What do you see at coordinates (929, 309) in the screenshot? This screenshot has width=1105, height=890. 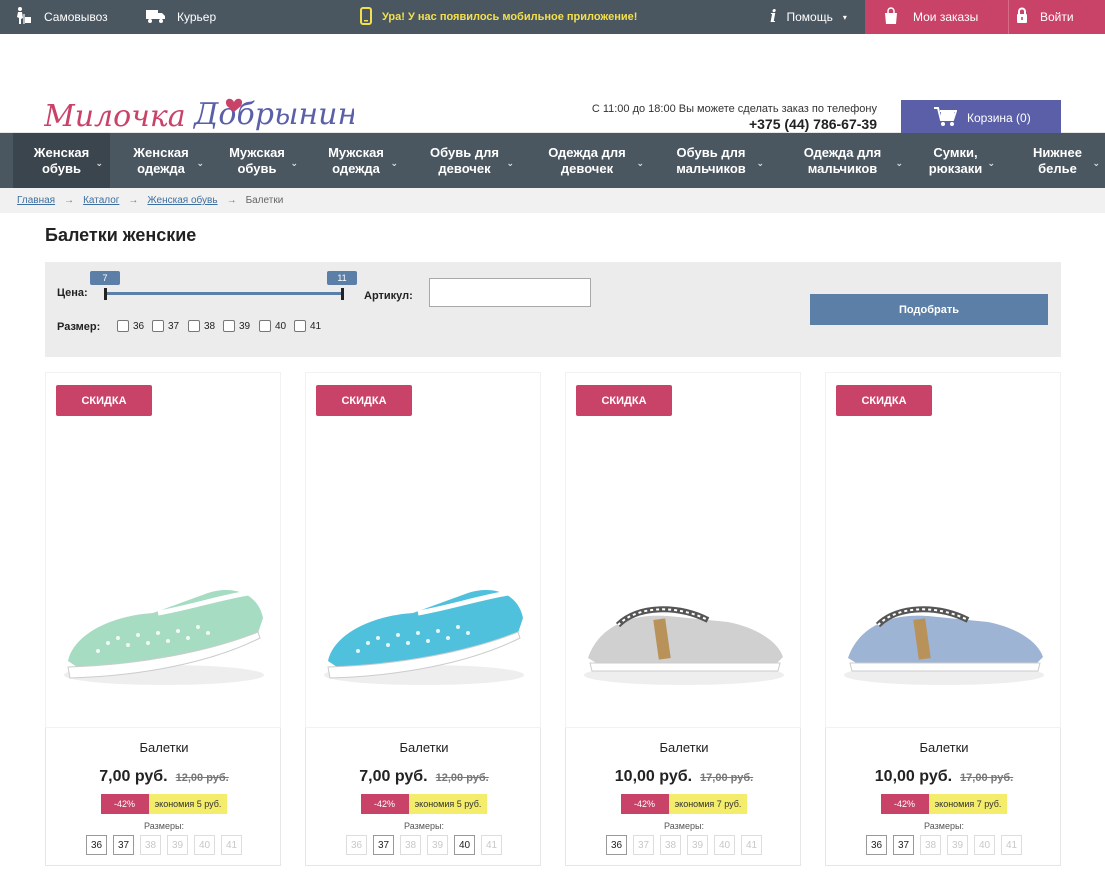 I see `filter-submit-button: Подобрать` at bounding box center [929, 309].